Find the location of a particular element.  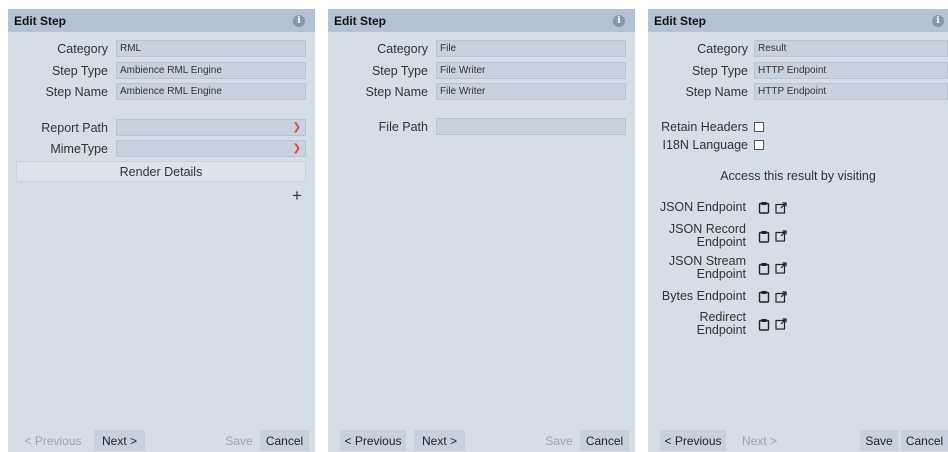

step-type-row: Step Type Ambience RML Engine is located at coordinates (157, 70).